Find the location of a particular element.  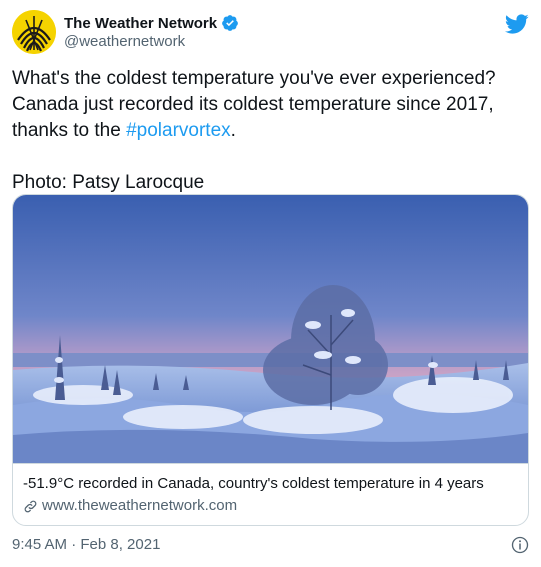

weather-network-logo is located at coordinates (34, 32).